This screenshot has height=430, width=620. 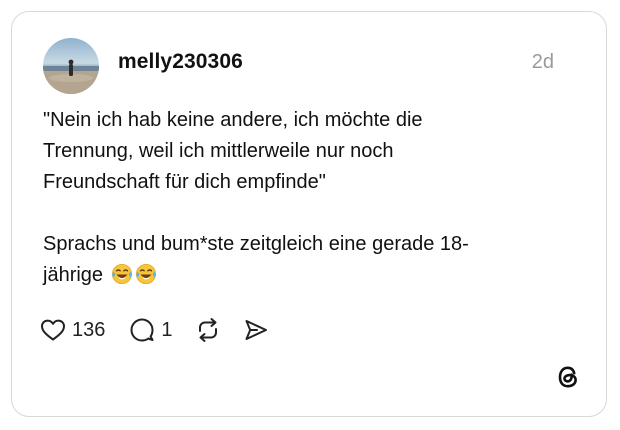 I want to click on reply-icon, so click(x=142, y=330).